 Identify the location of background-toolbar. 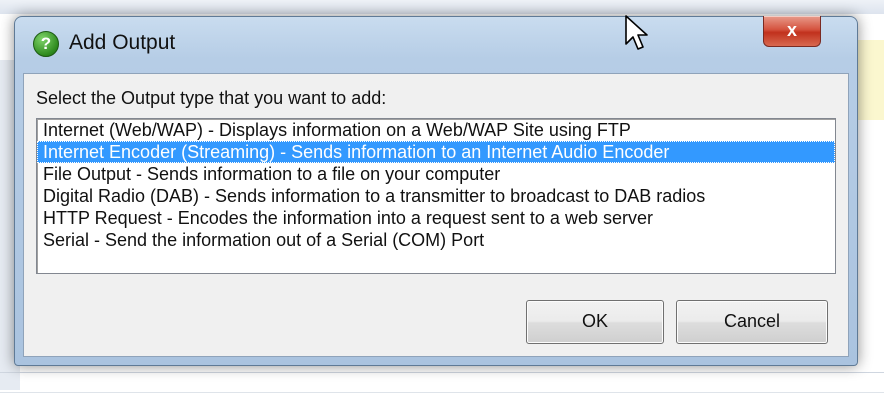
(442, 7).